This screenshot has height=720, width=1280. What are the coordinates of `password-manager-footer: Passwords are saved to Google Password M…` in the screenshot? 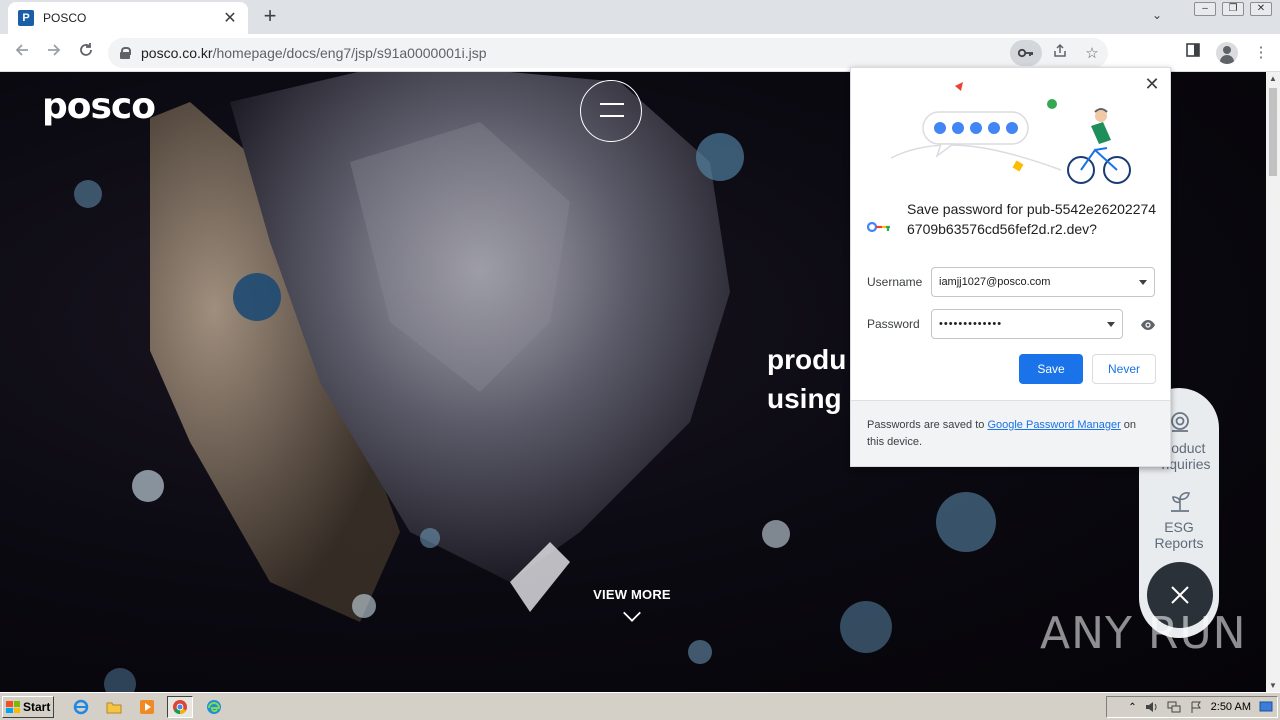 It's located at (1010, 433).